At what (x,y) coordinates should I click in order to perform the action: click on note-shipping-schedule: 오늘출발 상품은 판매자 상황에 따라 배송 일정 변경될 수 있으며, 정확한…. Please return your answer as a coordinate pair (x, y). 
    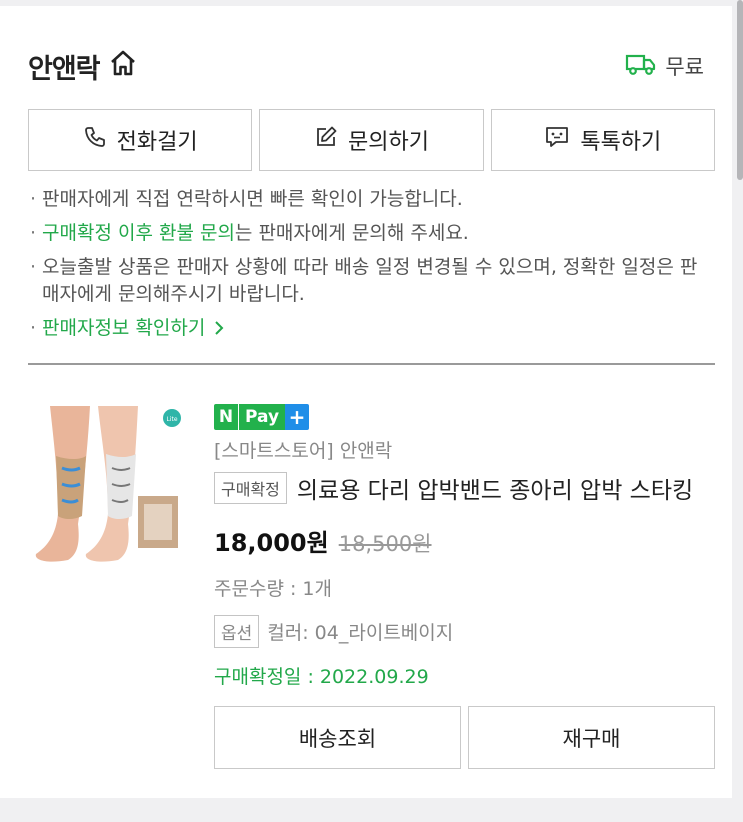
    Looking at the image, I should click on (370, 281).